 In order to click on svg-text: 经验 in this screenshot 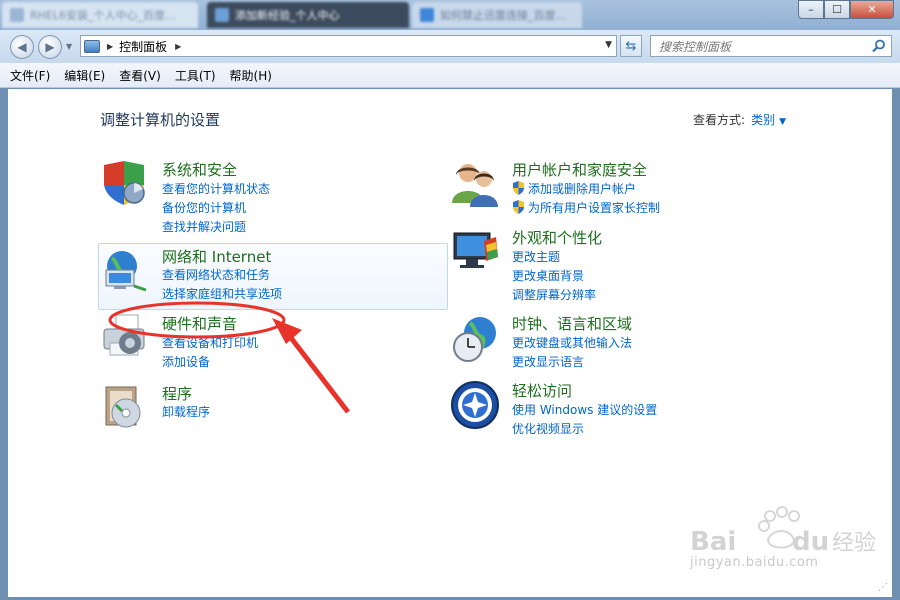, I will do `click(854, 543)`.